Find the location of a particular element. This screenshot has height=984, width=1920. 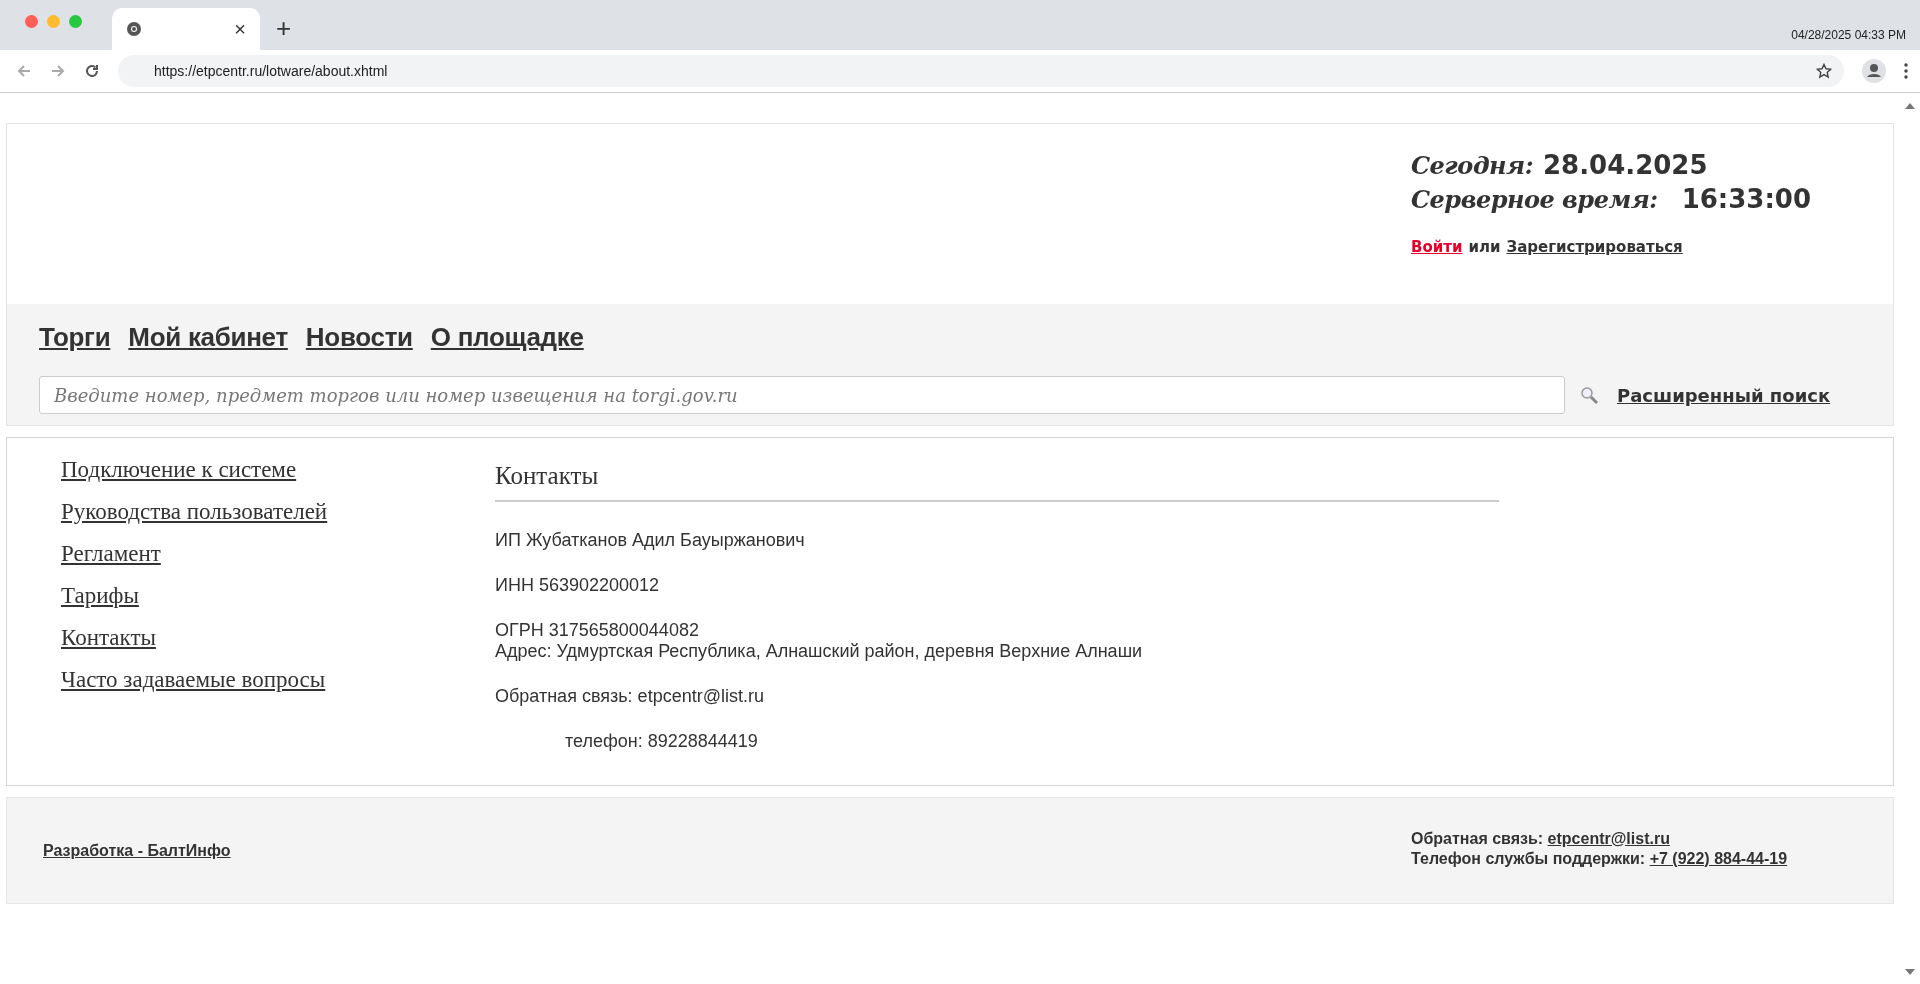

sidebar-link: Контакты is located at coordinates (108, 638).